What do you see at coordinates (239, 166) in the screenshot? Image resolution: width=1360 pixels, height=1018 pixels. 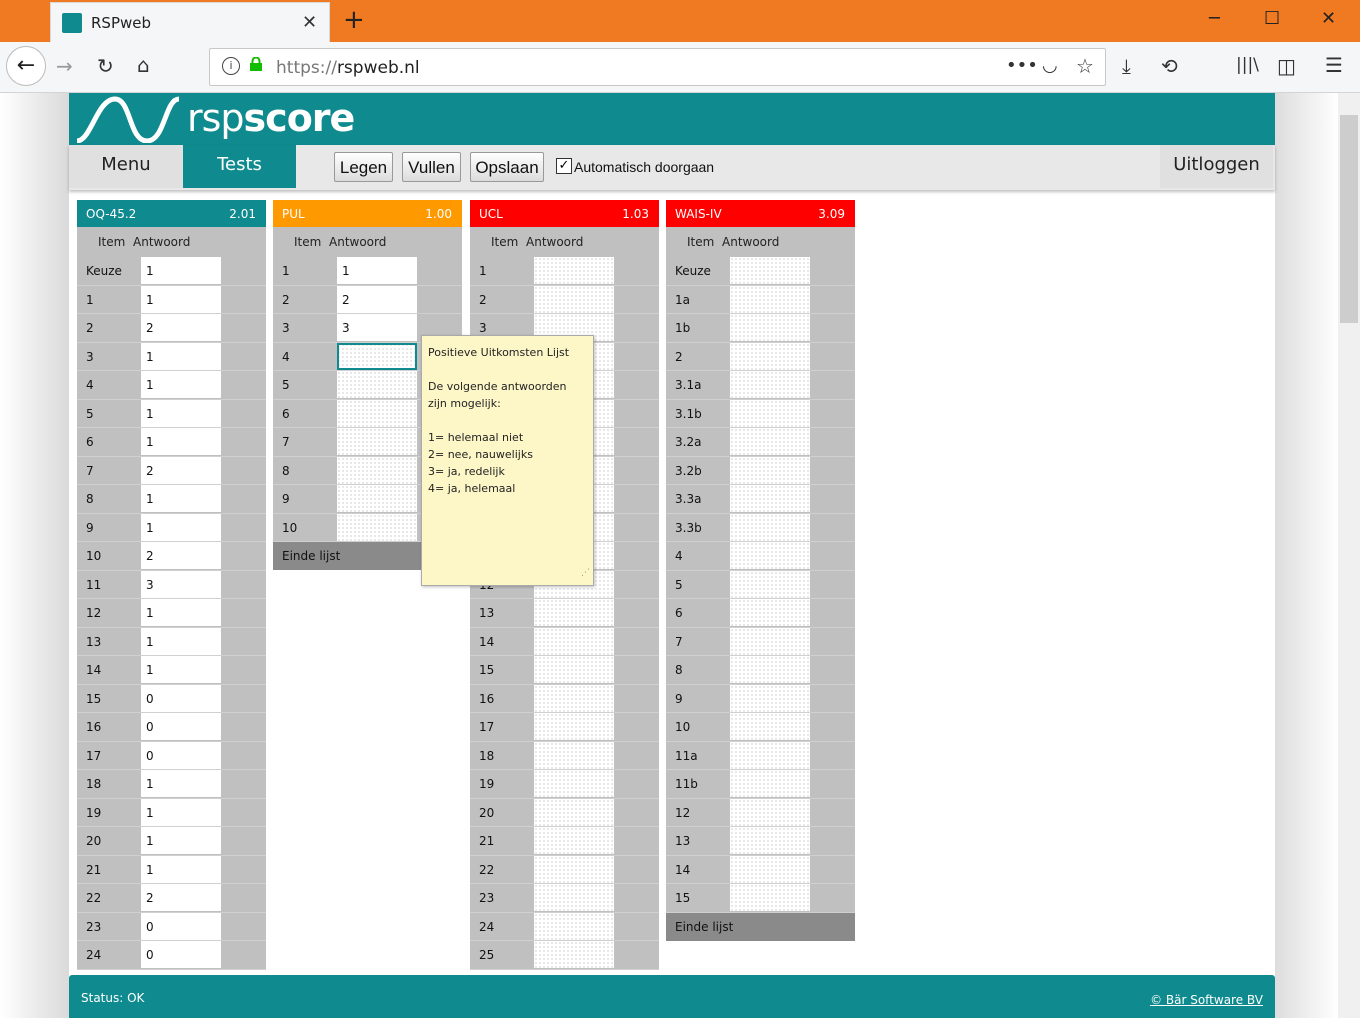 I see `tests-tab: Tests` at bounding box center [239, 166].